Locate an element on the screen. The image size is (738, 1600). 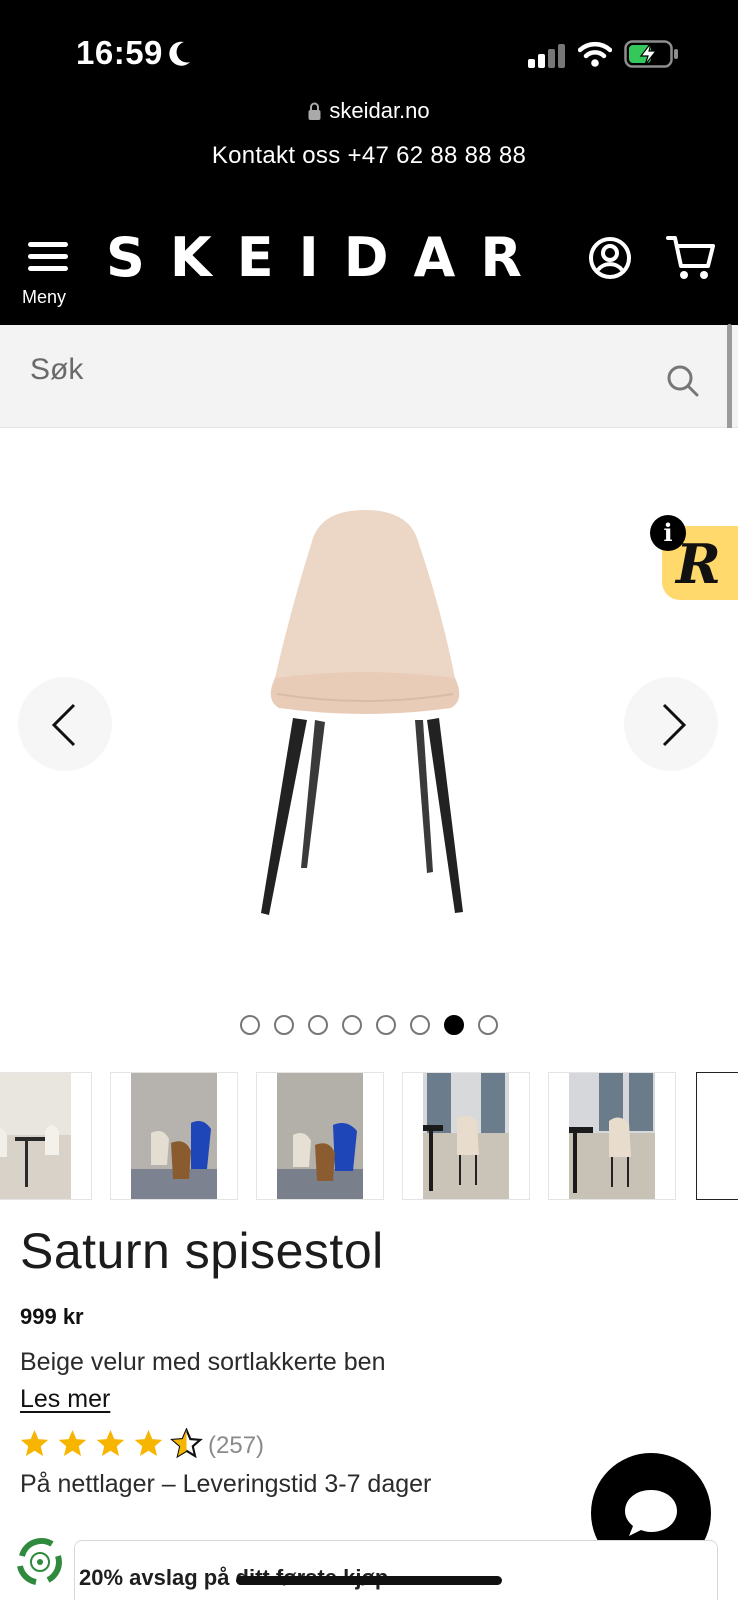
search-input is located at coordinates (330, 370).